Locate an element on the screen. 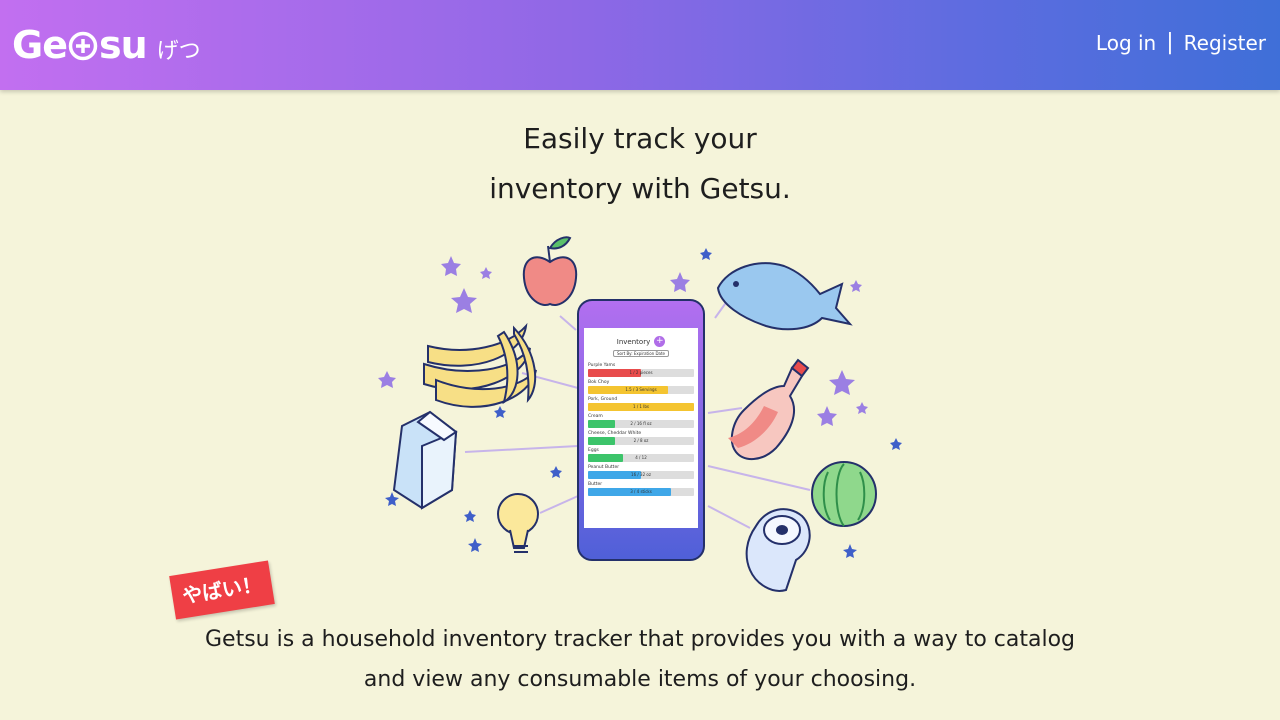  plus-circle-icon is located at coordinates (83, 46).